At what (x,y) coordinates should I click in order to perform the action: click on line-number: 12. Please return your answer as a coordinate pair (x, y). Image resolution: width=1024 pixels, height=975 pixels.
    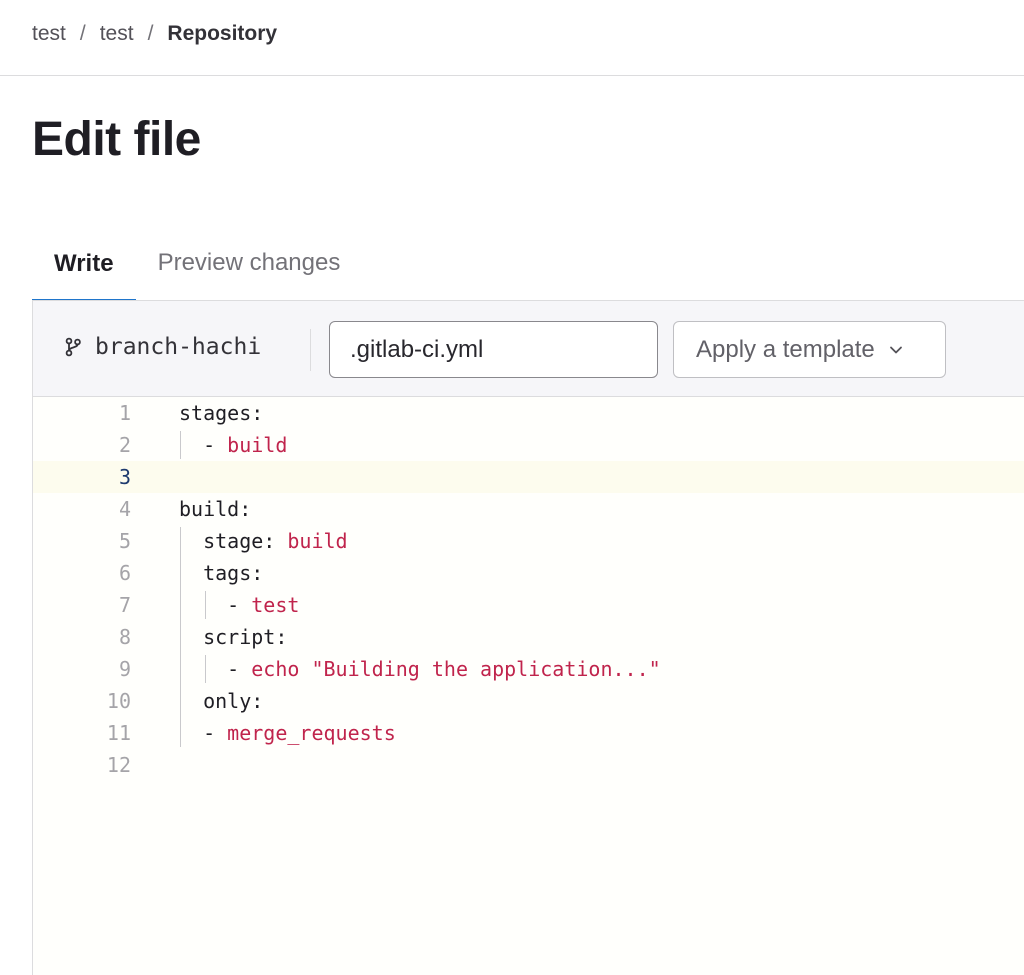
    Looking at the image, I should click on (118, 765).